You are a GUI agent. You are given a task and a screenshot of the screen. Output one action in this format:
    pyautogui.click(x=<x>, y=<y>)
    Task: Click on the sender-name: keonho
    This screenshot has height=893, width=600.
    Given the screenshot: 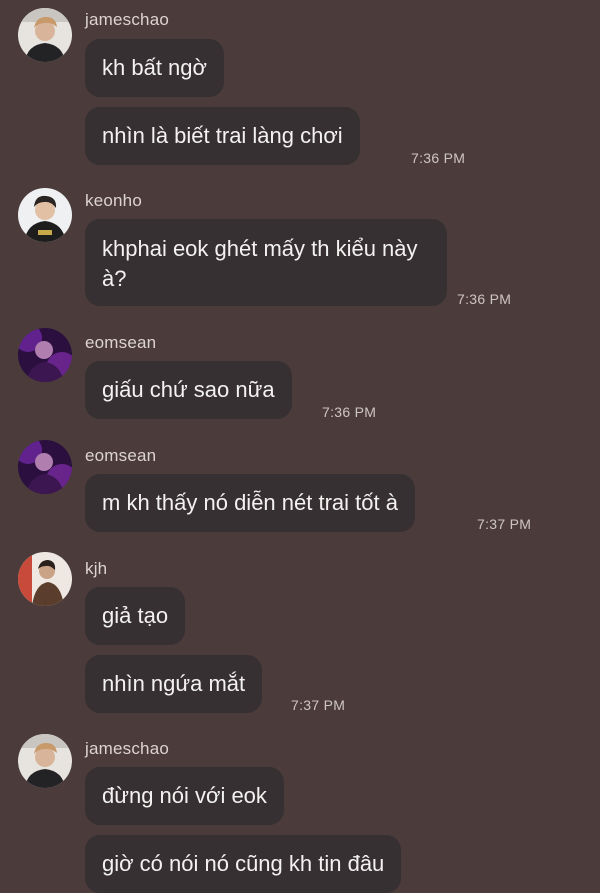 What is the action you would take?
    pyautogui.click(x=113, y=201)
    